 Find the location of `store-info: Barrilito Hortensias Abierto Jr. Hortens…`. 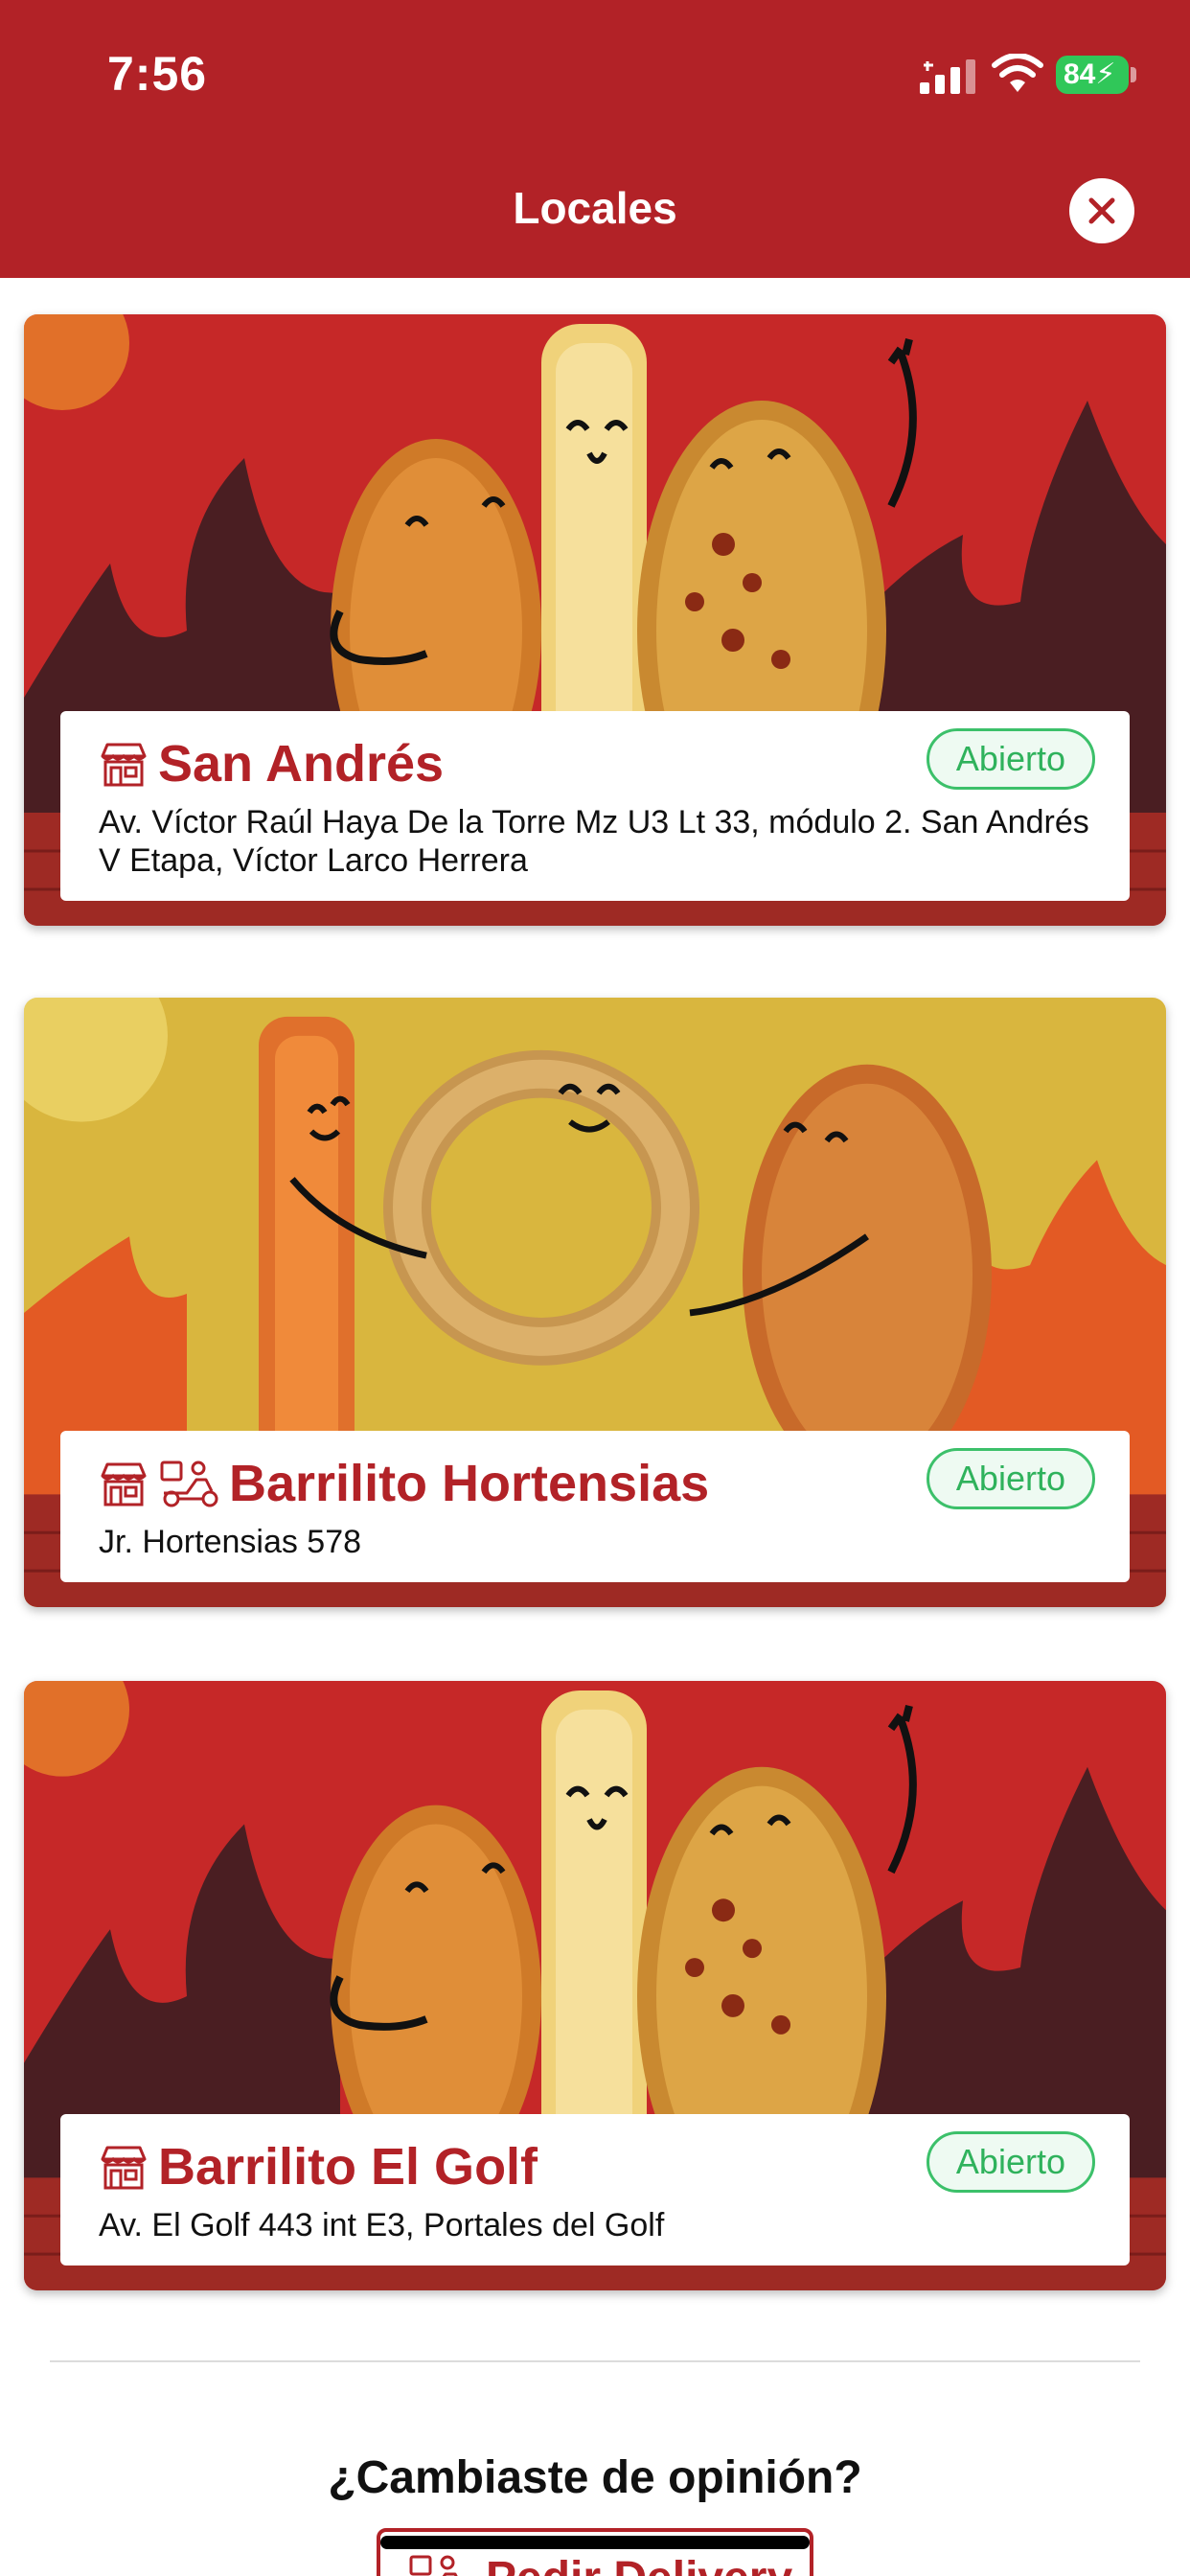

store-info: Barrilito Hortensias Abierto Jr. Hortens… is located at coordinates (595, 1506).